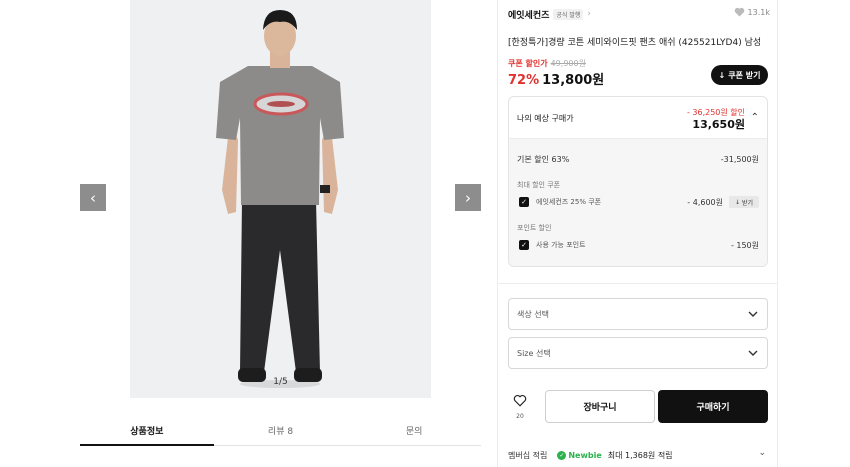  What do you see at coordinates (568, 14) in the screenshot?
I see `official-badge: 공식 발행` at bounding box center [568, 14].